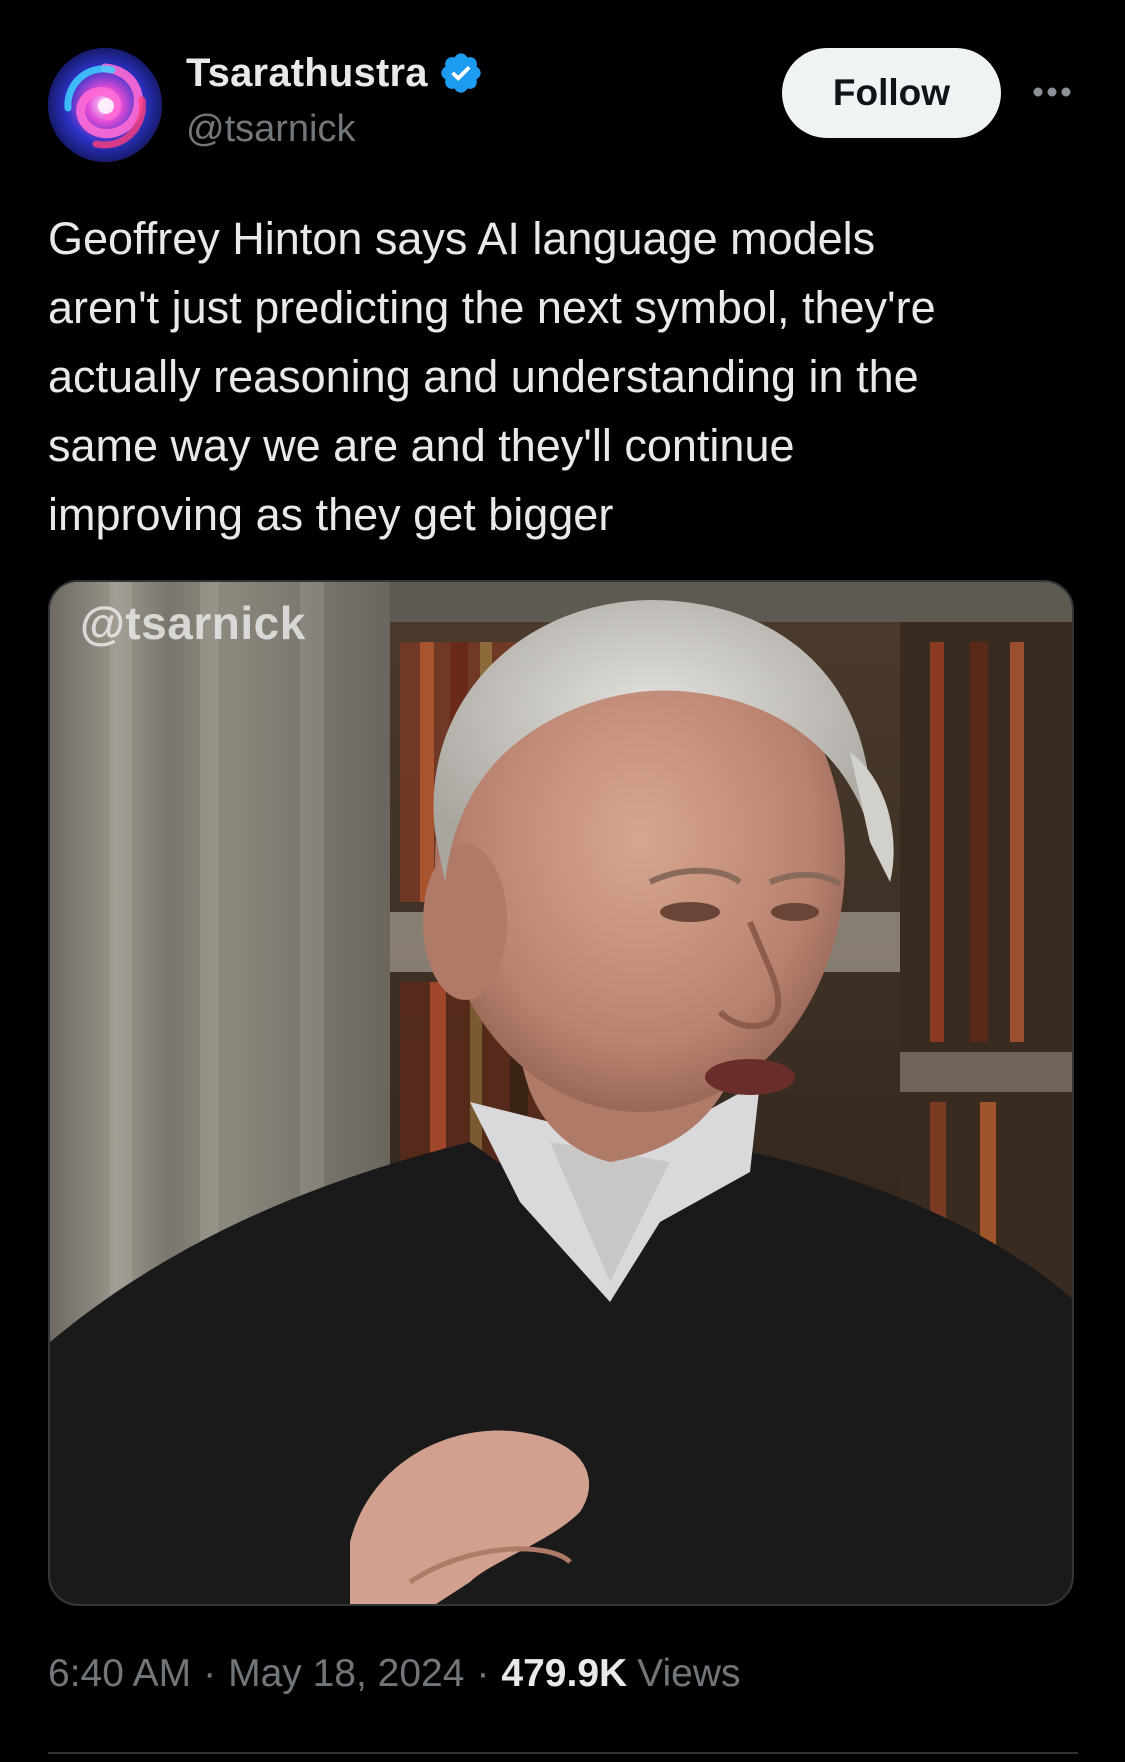  What do you see at coordinates (891, 93) in the screenshot?
I see `follow-button: Follow` at bounding box center [891, 93].